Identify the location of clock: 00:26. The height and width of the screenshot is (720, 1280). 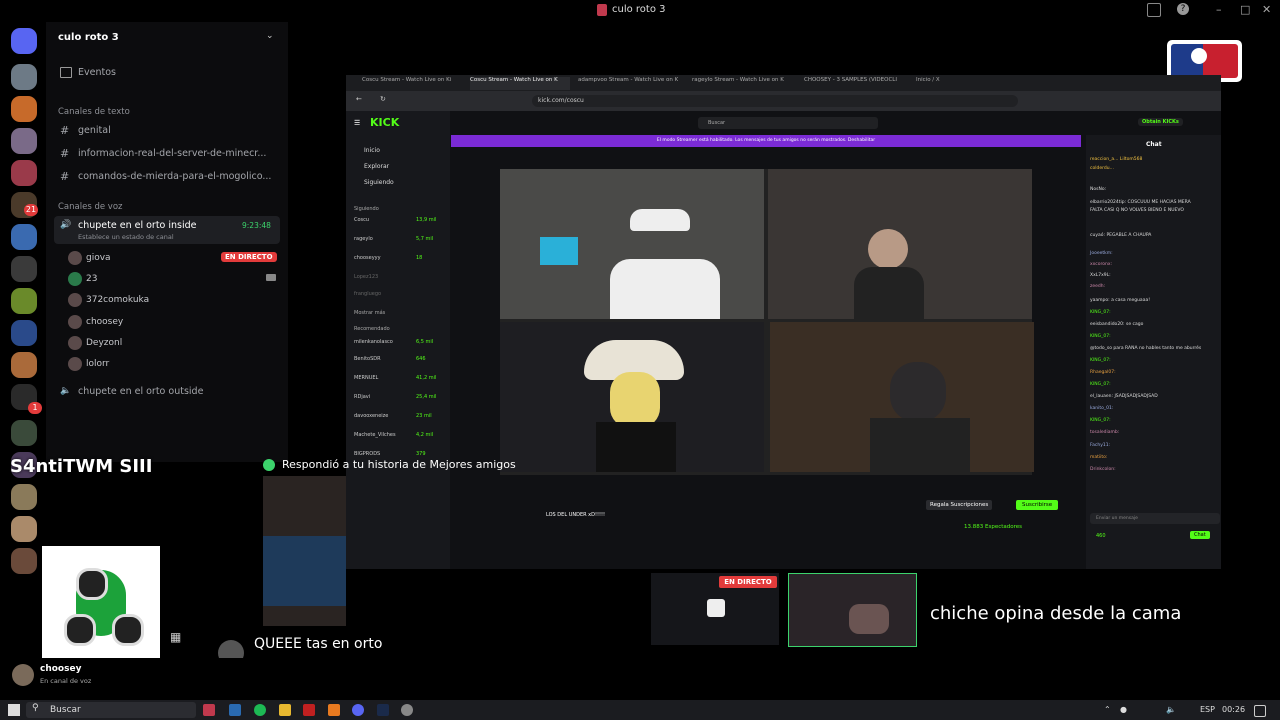
(1233, 709).